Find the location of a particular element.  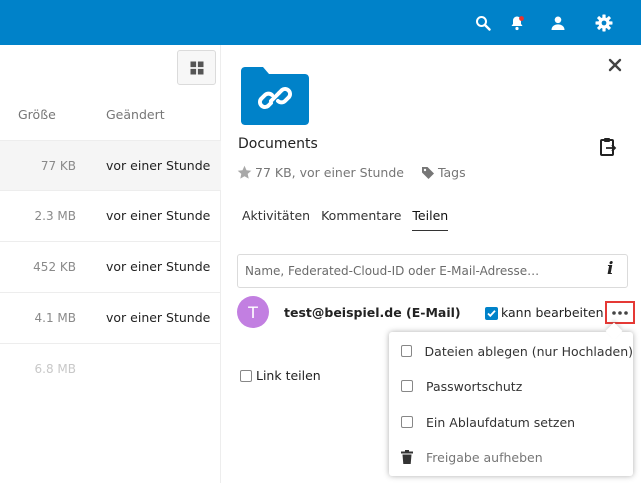

menu-item-label: Freigabe aufheben is located at coordinates (484, 457).